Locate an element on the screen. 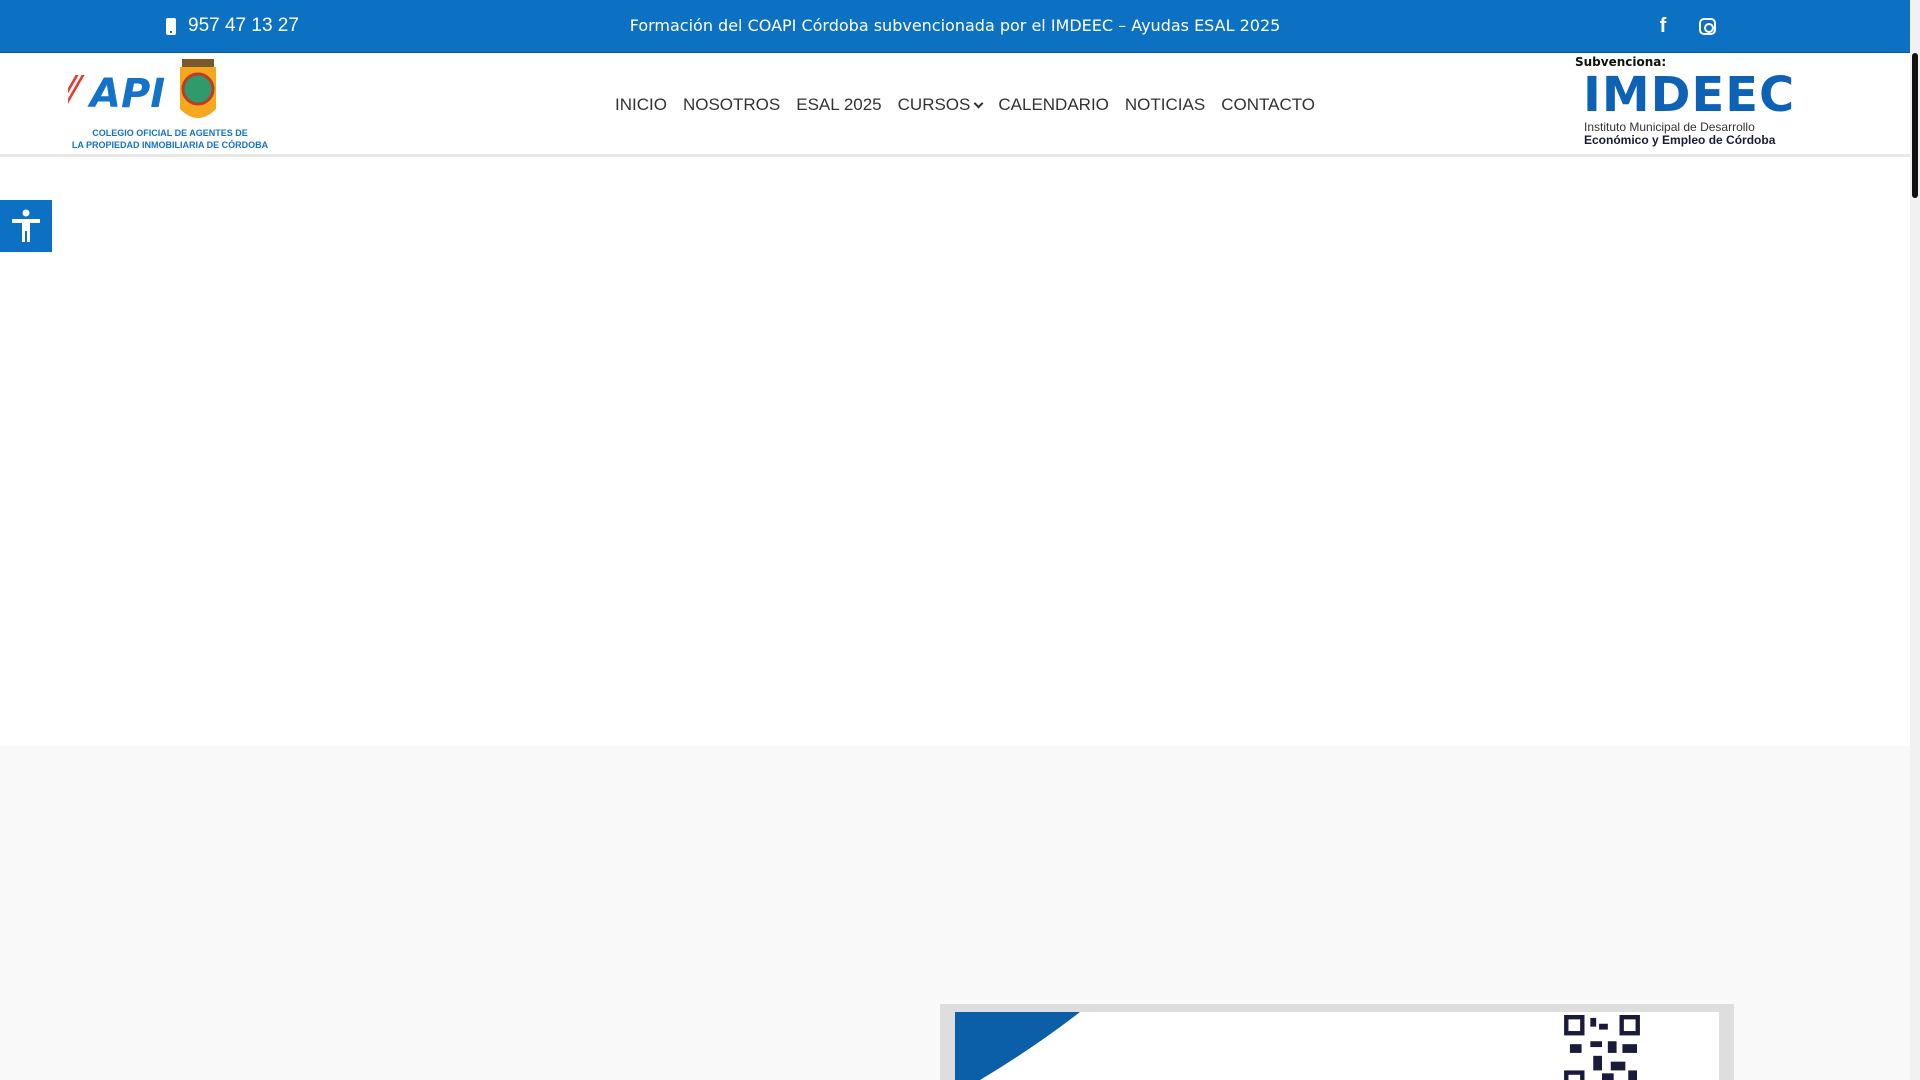  nav-contacto: CONTACTO is located at coordinates (1268, 105).